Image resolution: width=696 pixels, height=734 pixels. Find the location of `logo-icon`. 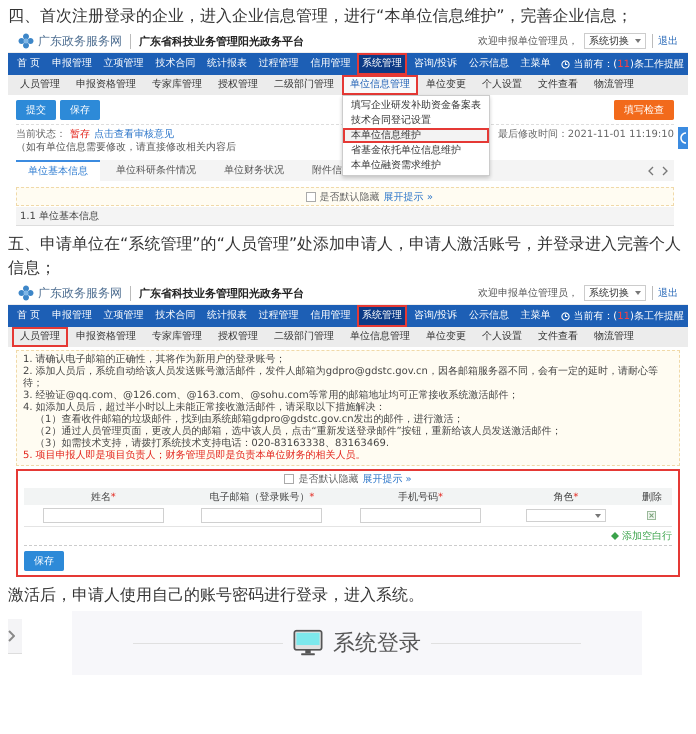

logo-icon is located at coordinates (26, 293).